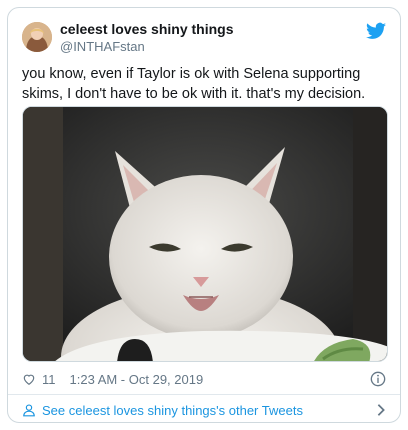  Describe the element at coordinates (376, 31) in the screenshot. I see `twitter-bird-icon` at that location.